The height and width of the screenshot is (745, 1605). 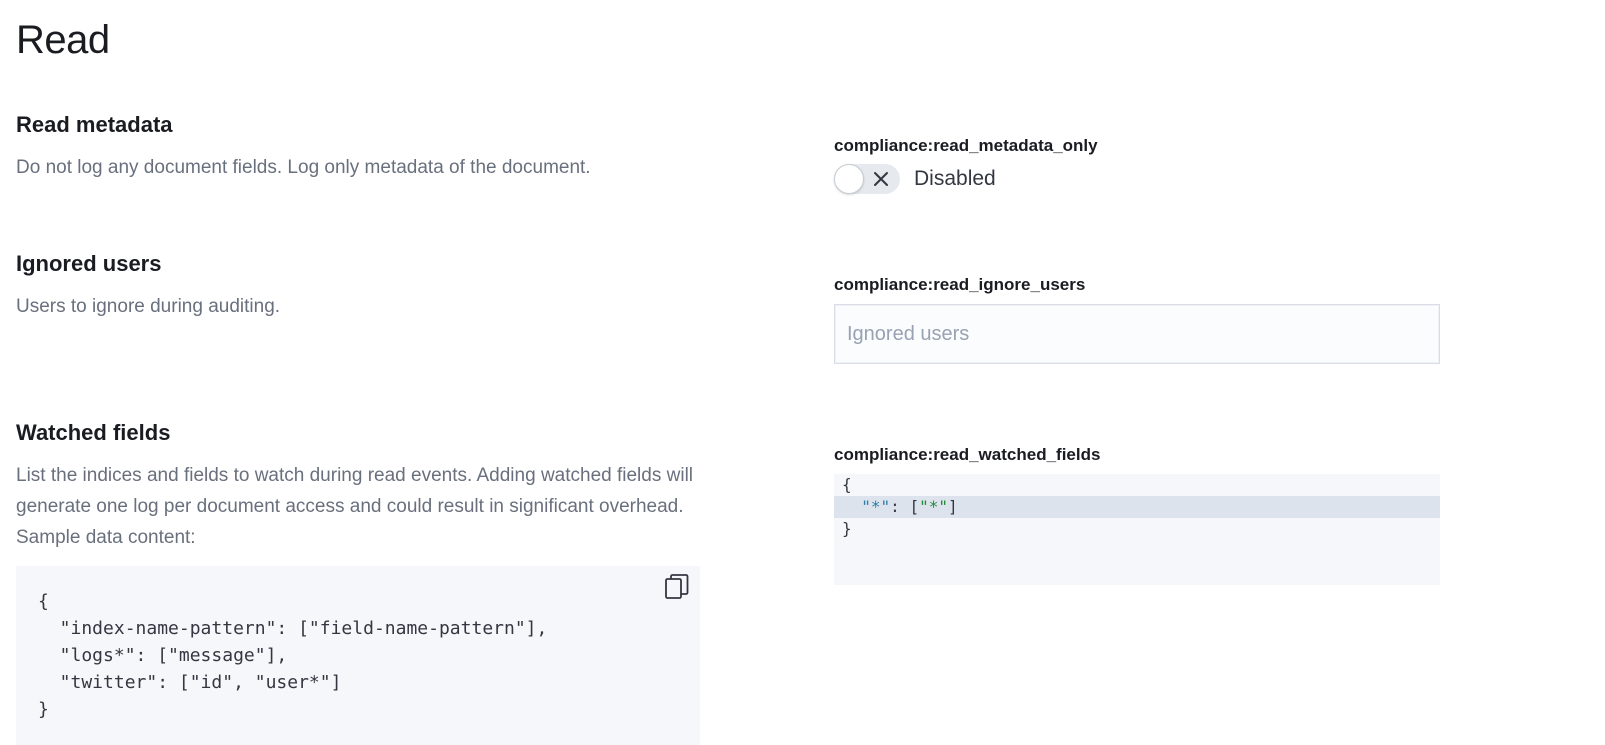 What do you see at coordinates (89, 263) in the screenshot?
I see `section-title: Ignored users` at bounding box center [89, 263].